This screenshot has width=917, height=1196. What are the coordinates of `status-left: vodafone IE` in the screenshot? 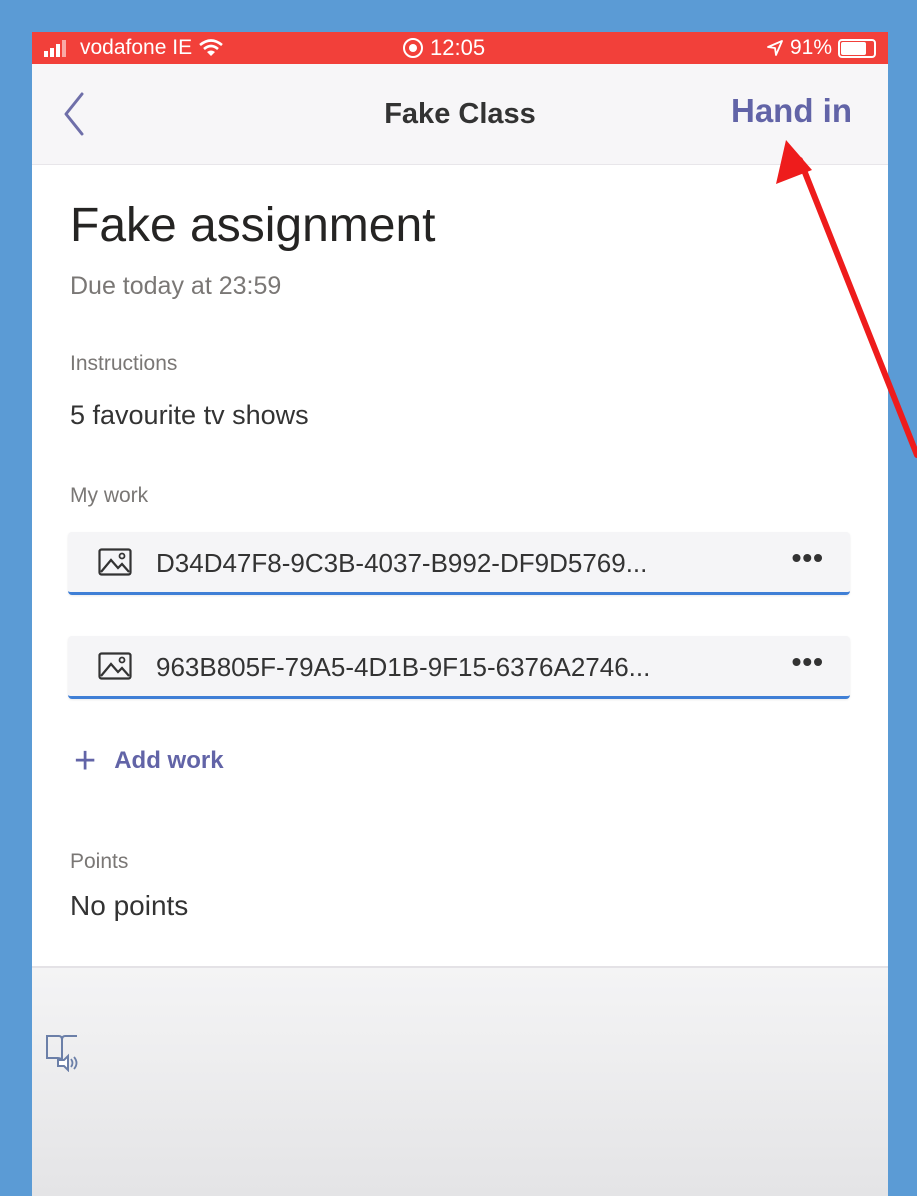 It's located at (134, 48).